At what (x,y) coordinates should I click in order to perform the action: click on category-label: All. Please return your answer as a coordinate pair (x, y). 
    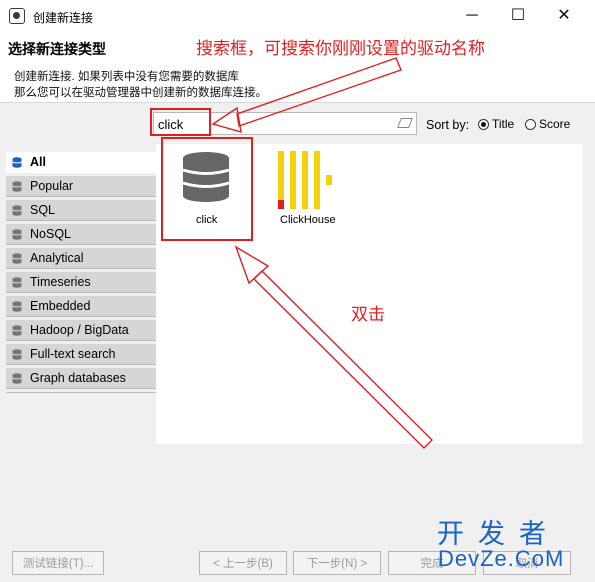
    Looking at the image, I should click on (38, 162).